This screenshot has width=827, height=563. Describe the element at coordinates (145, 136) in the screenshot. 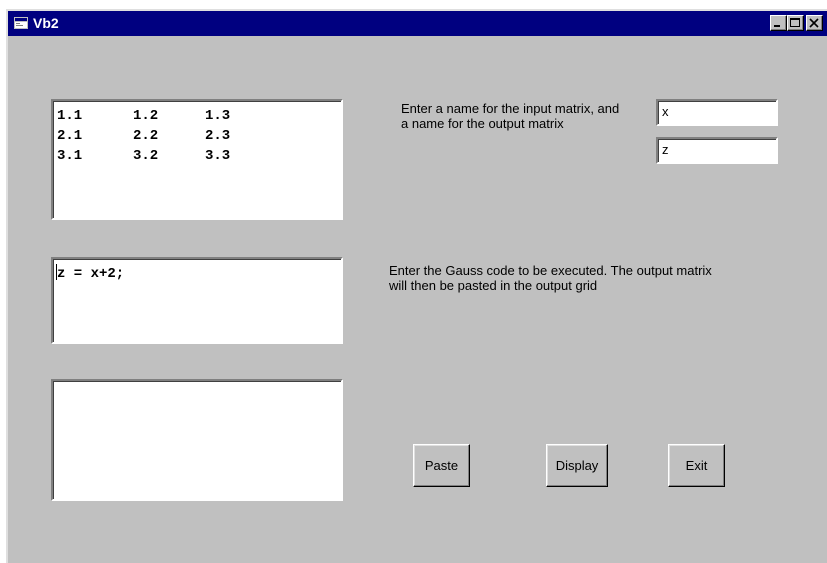

I see `grid-cell: 2.2` at that location.